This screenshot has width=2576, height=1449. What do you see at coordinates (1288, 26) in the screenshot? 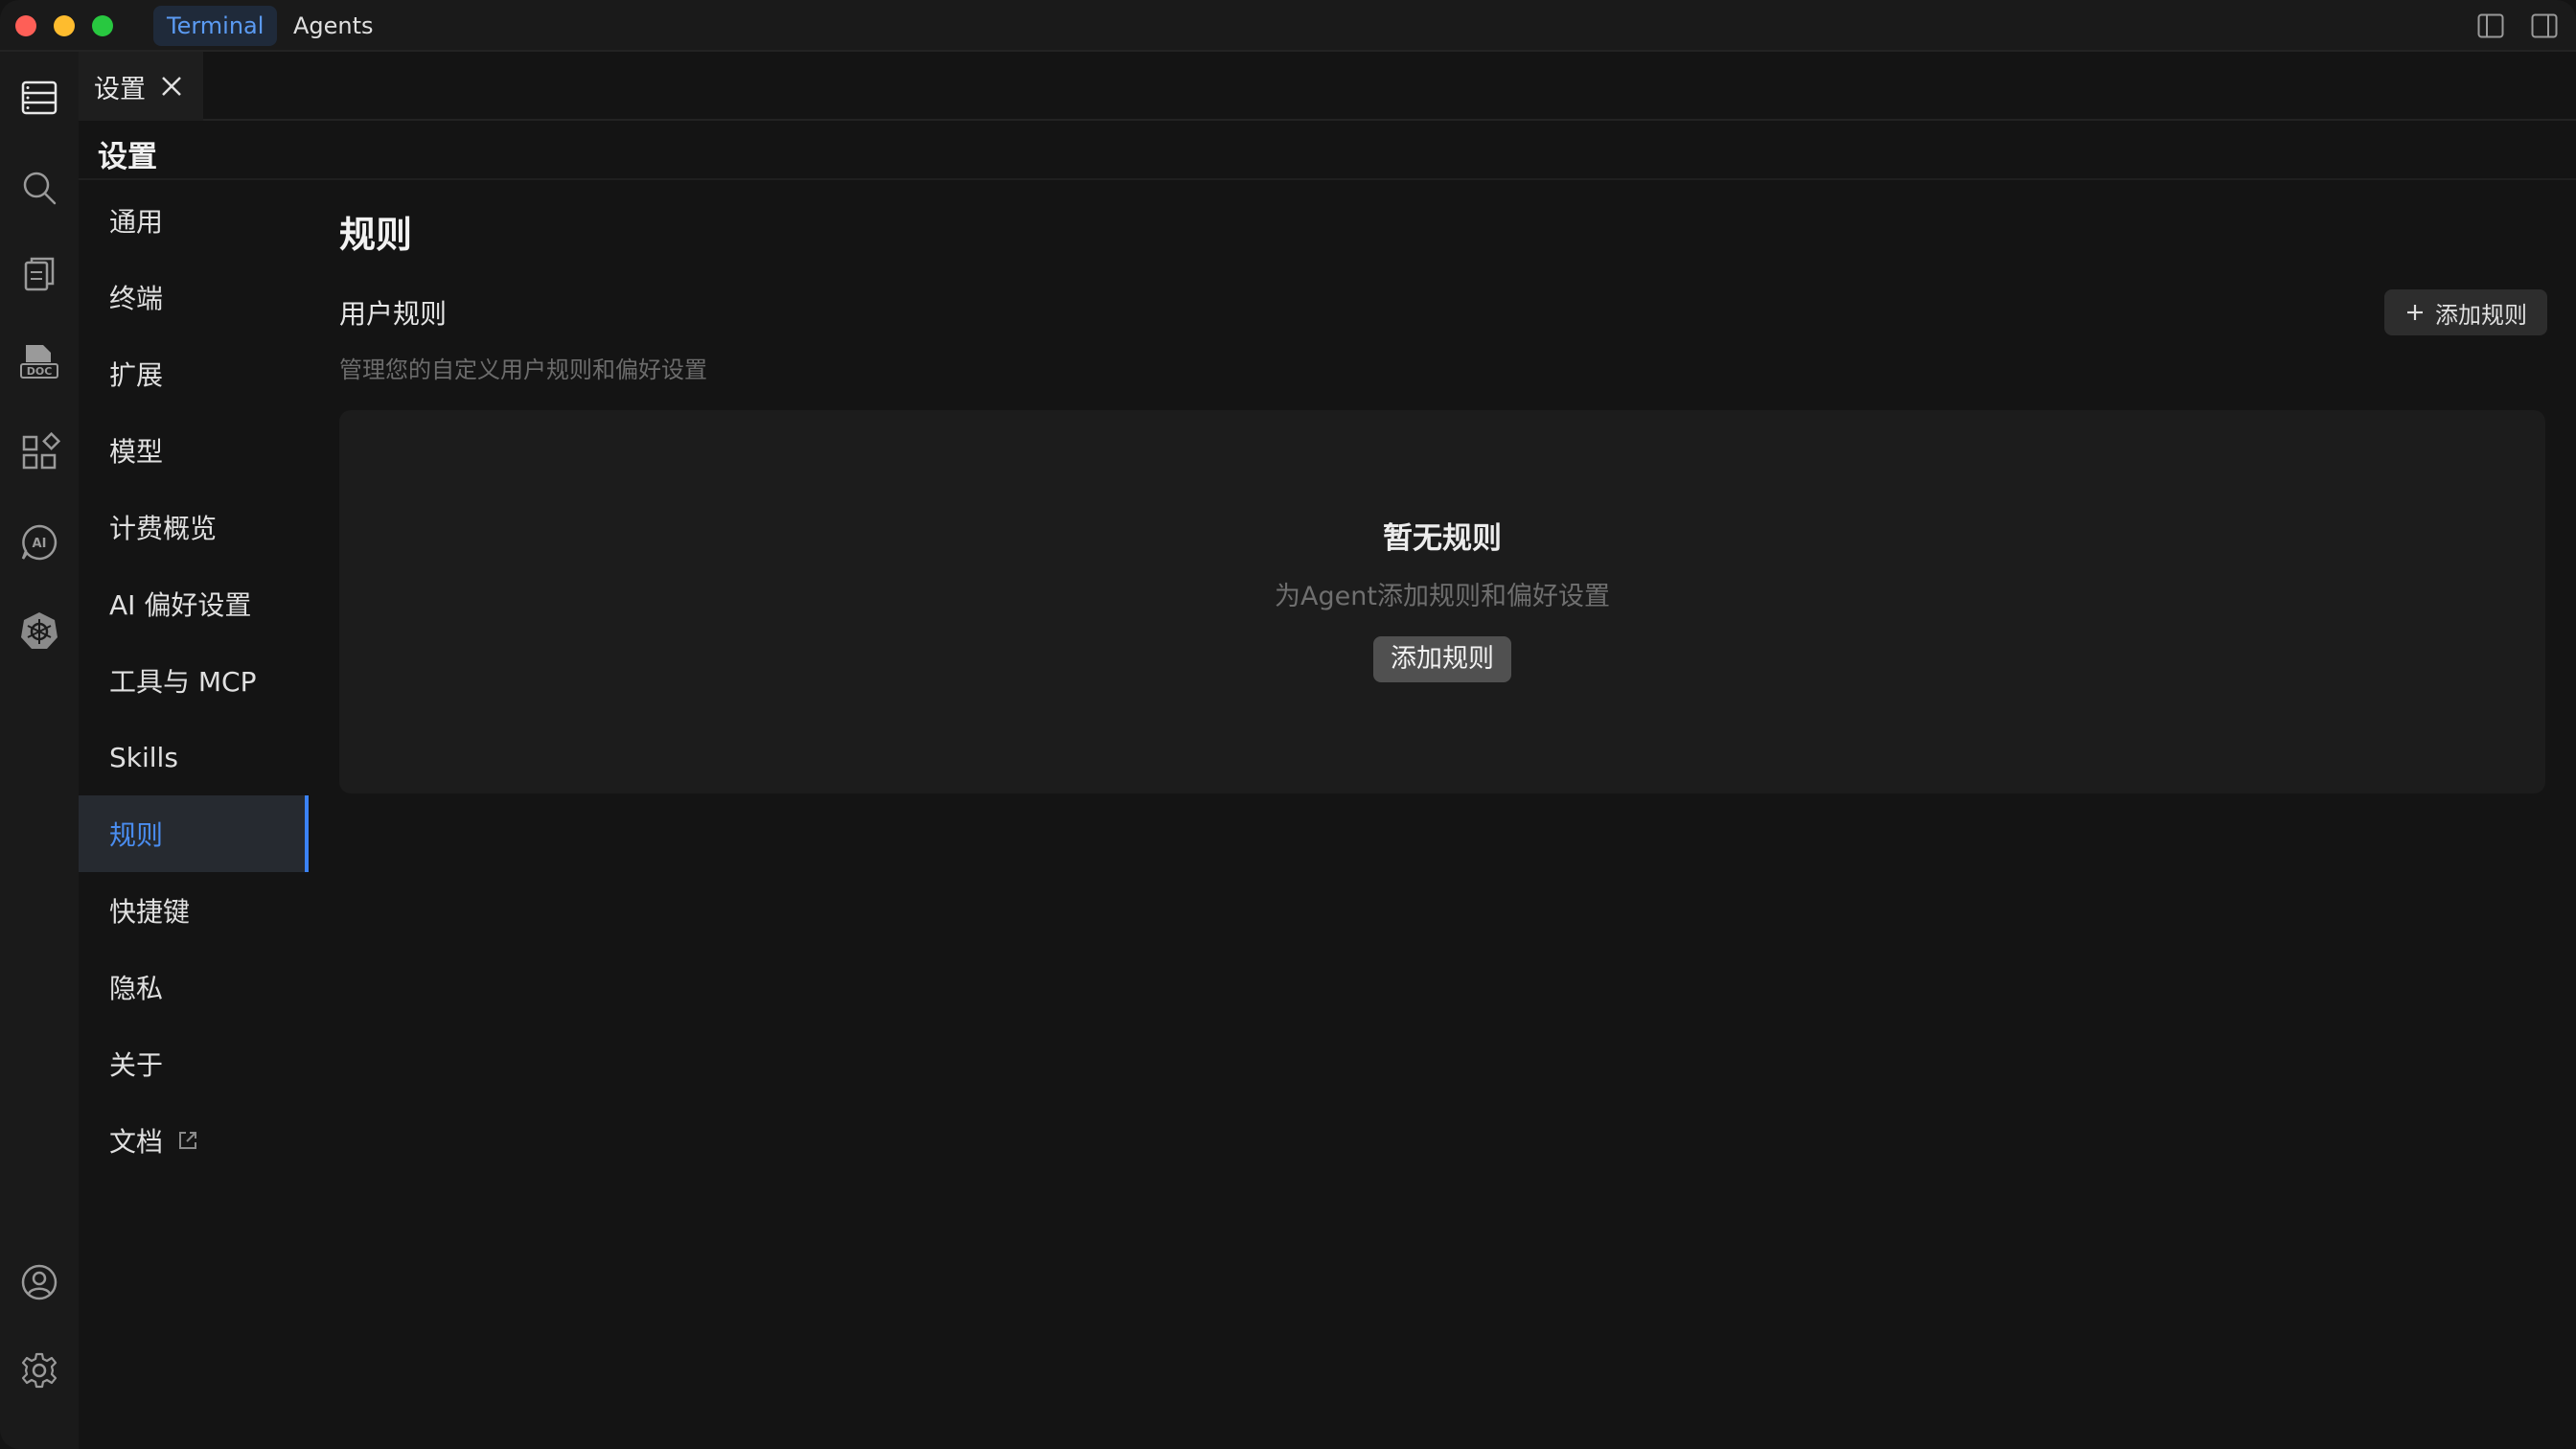
I see `title-bar: Terminal Agents` at bounding box center [1288, 26].